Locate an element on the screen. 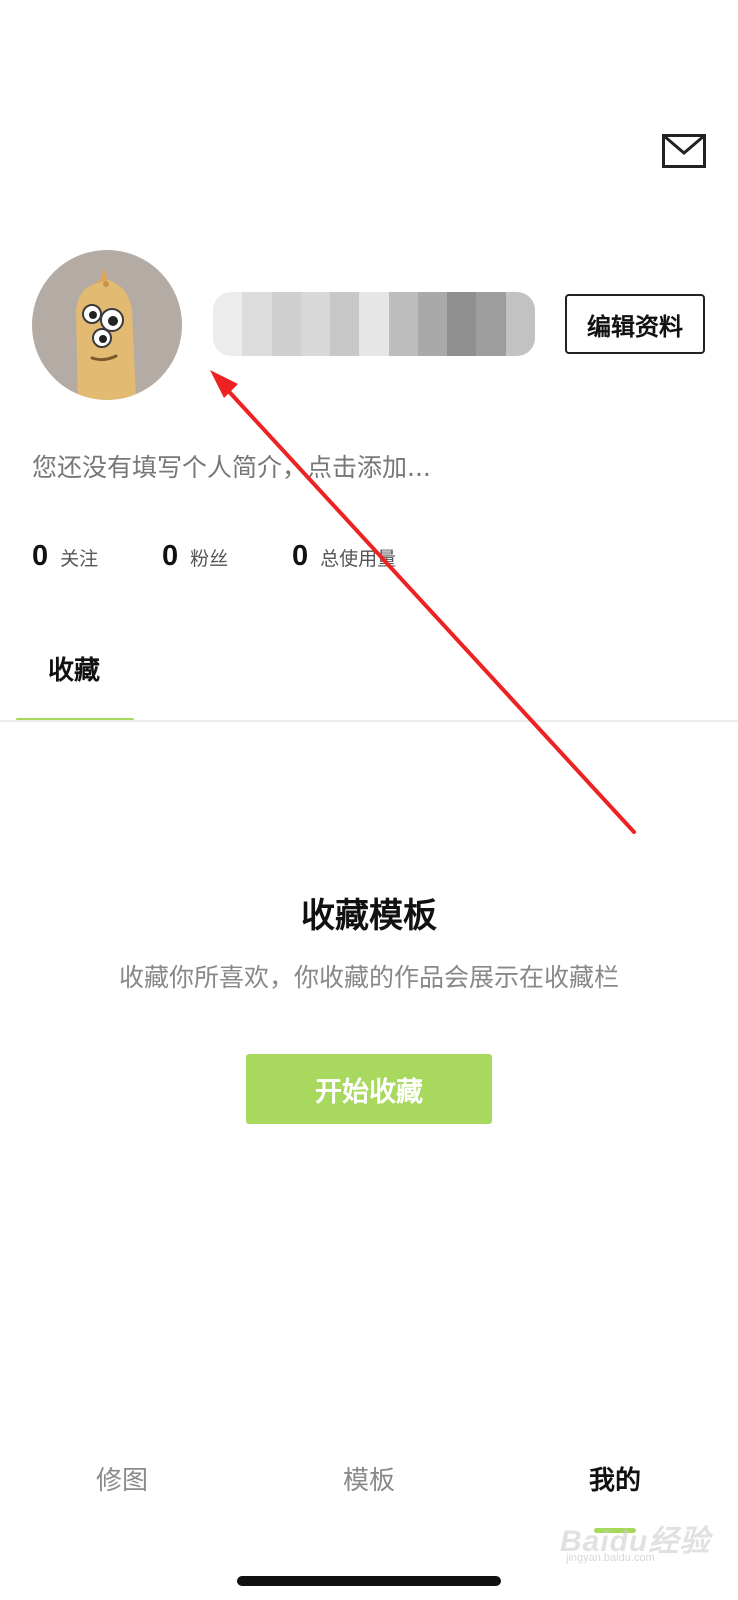 This screenshot has height=1600, width=738. nav-item-edit-photo: 修图 is located at coordinates (122, 1495).